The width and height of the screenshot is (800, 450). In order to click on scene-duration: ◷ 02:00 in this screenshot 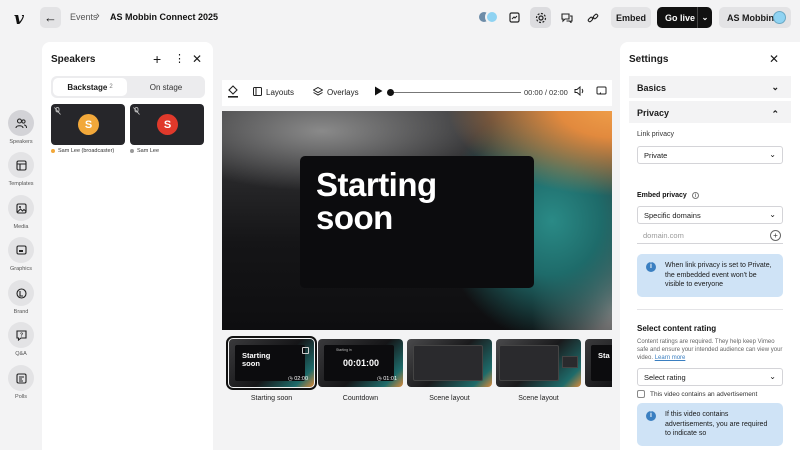, I will do `click(298, 379)`.